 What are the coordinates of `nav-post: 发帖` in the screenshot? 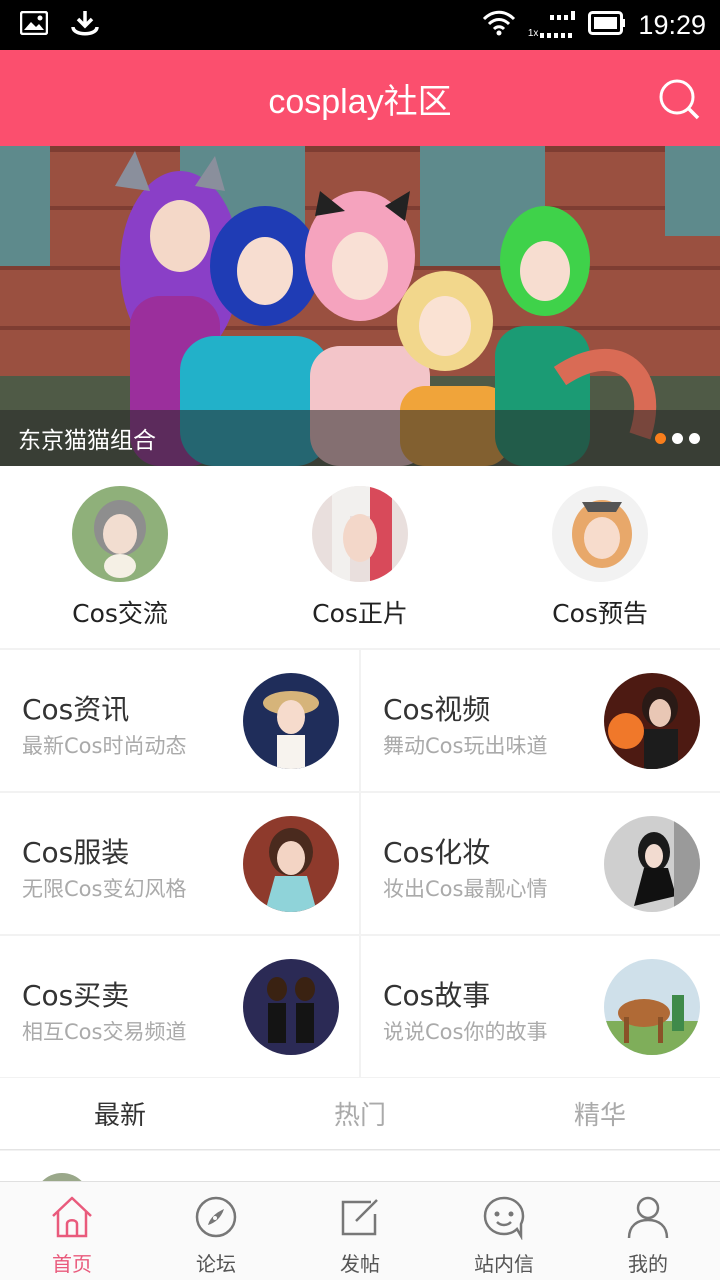 It's located at (360, 1231).